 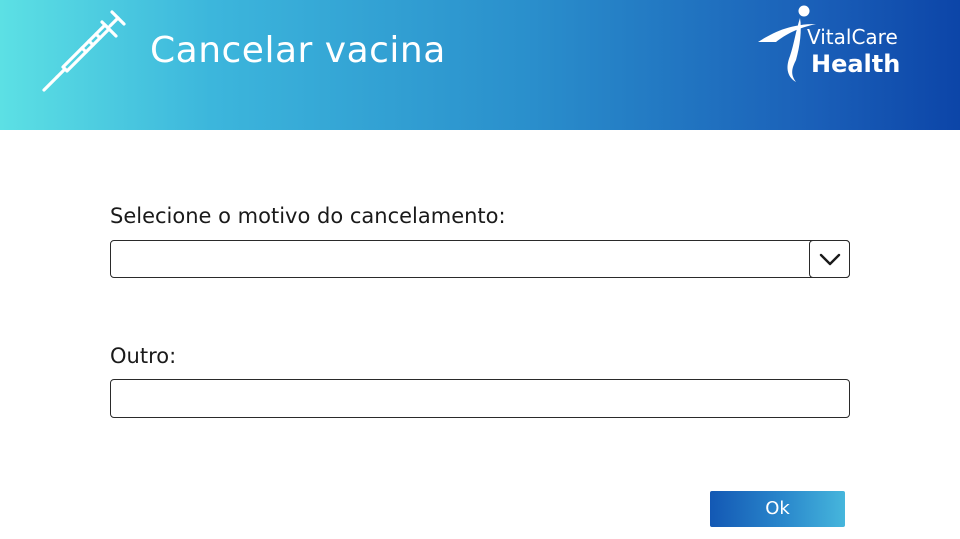 What do you see at coordinates (480, 398) in the screenshot?
I see `other-reason-input` at bounding box center [480, 398].